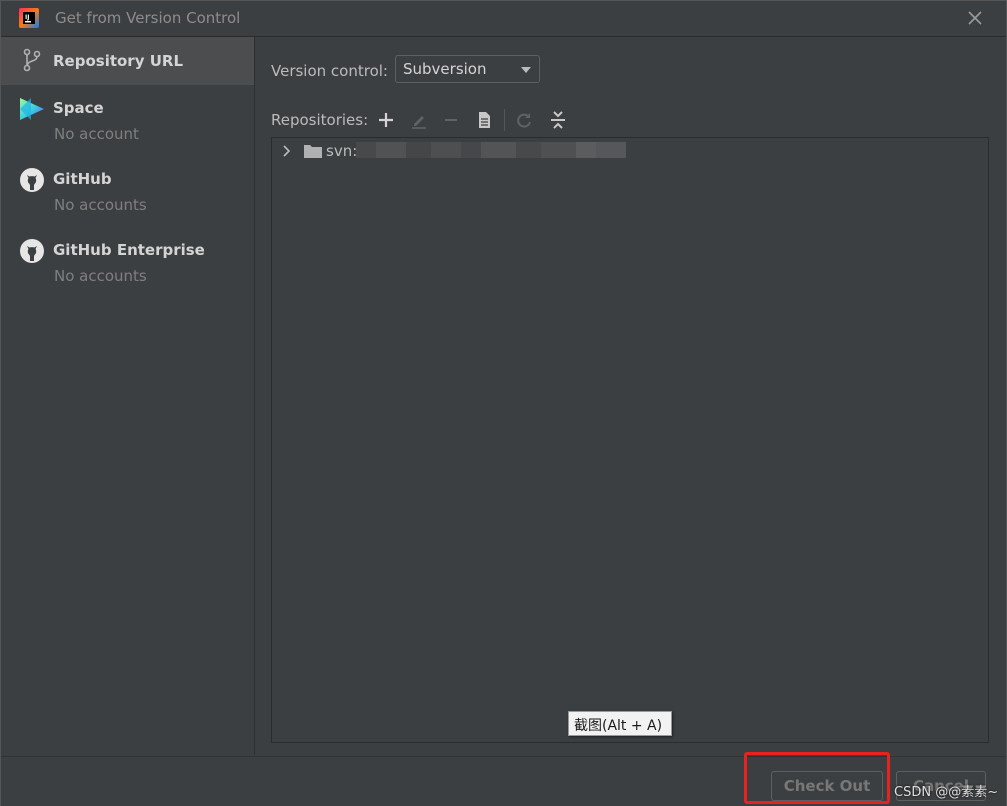  What do you see at coordinates (96, 134) in the screenshot?
I see `sidebar-item-sublabel: No account` at bounding box center [96, 134].